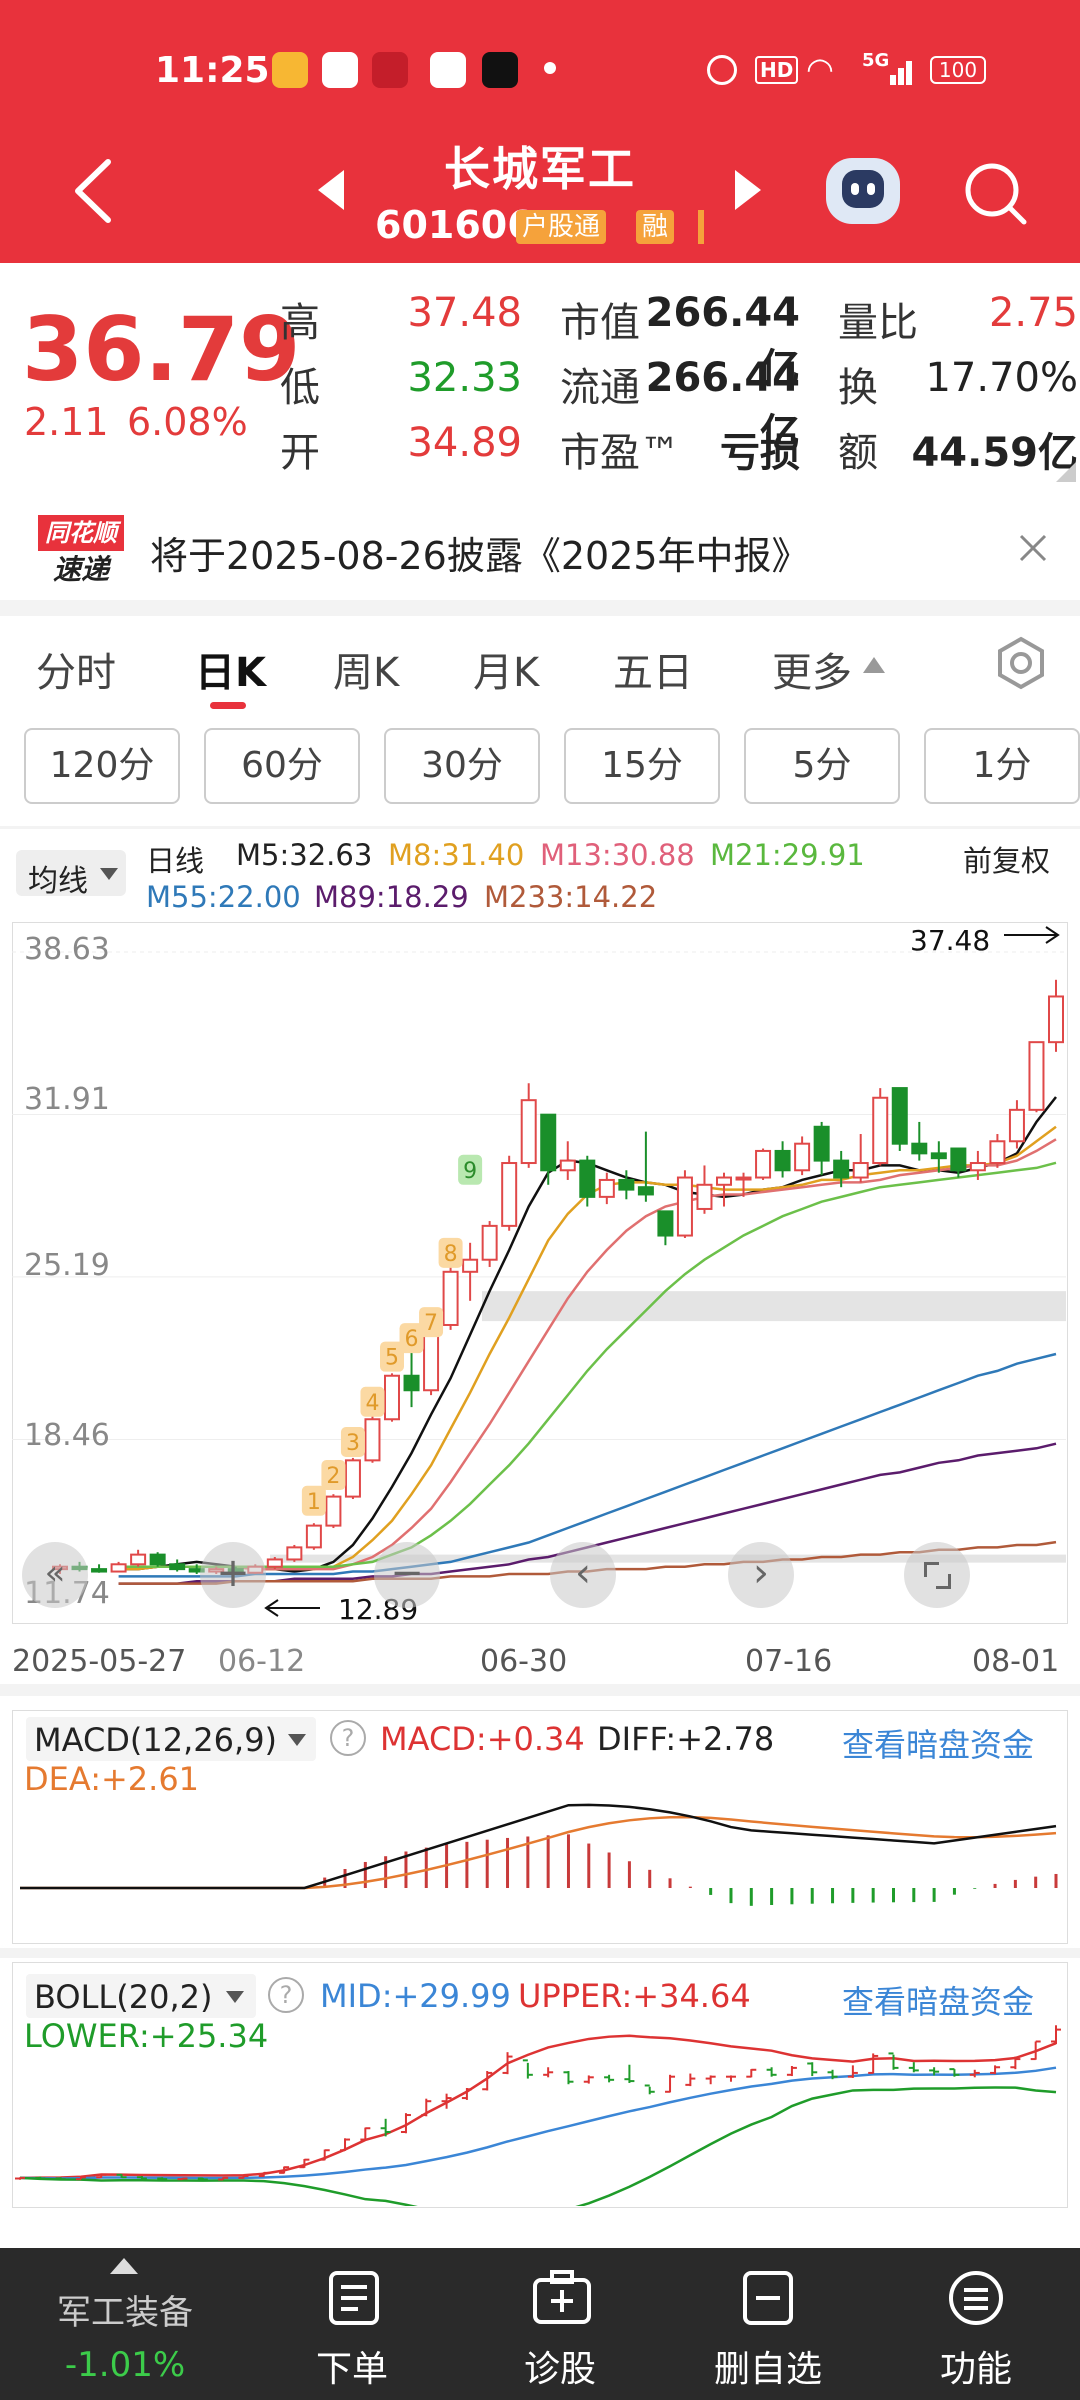 The image size is (1080, 2400). What do you see at coordinates (391, 897) in the screenshot?
I see `ma89-value: M89:18.29` at bounding box center [391, 897].